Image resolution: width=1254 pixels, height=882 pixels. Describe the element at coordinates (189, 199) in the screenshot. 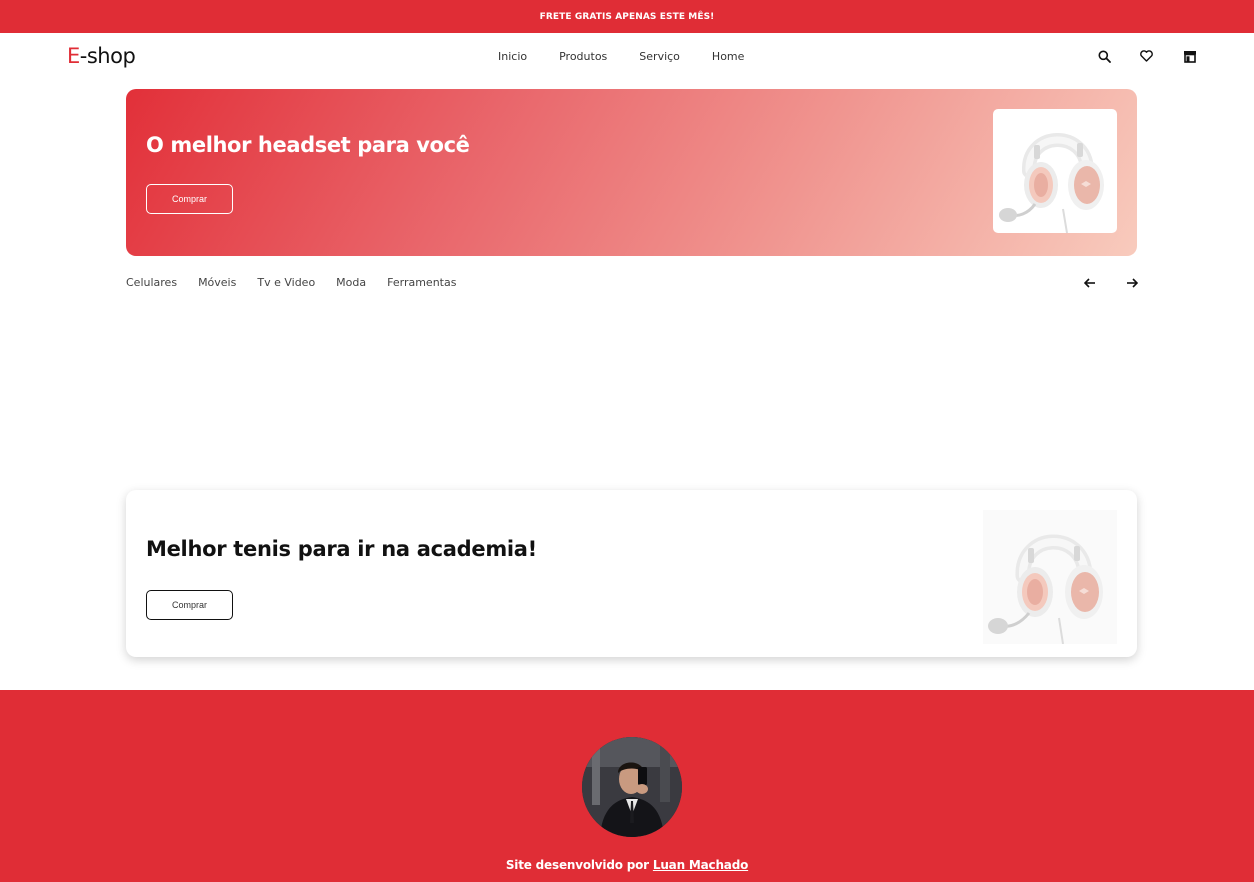

I see `hero-buy-button: Comprar` at that location.